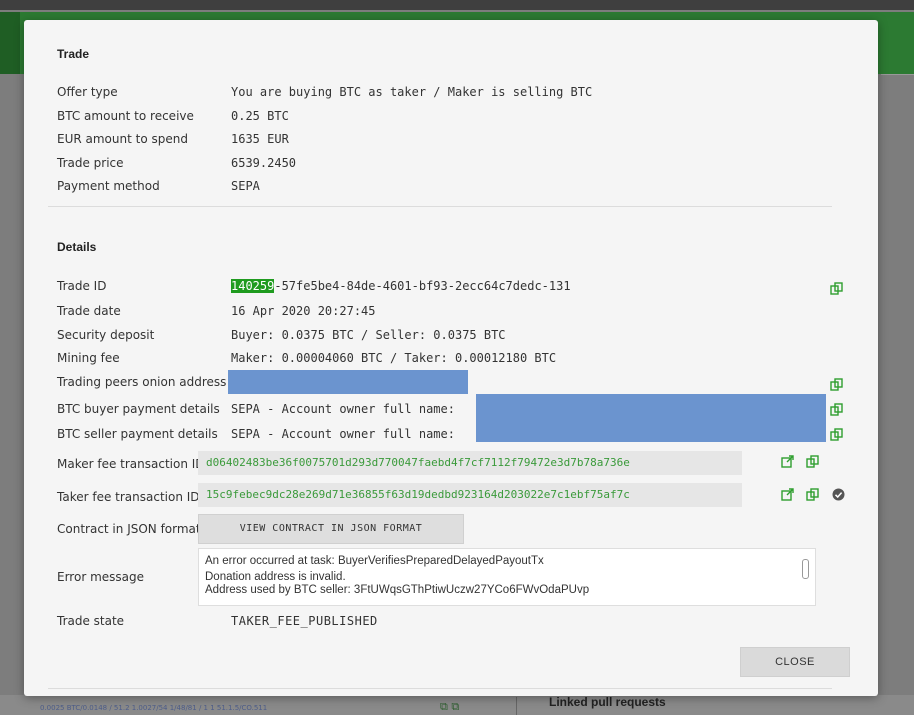 This screenshot has width=914, height=715. I want to click on trade-price-label: Trade price, so click(90, 163).